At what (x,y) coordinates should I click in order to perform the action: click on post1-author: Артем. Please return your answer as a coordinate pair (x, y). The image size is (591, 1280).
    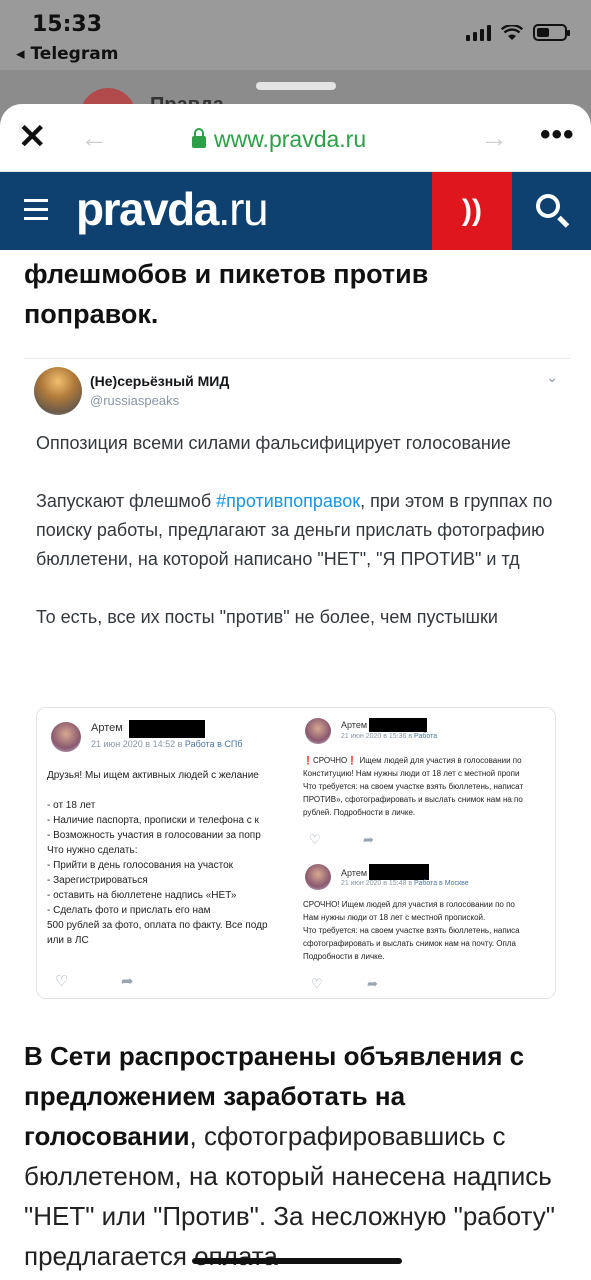
    Looking at the image, I should click on (107, 728).